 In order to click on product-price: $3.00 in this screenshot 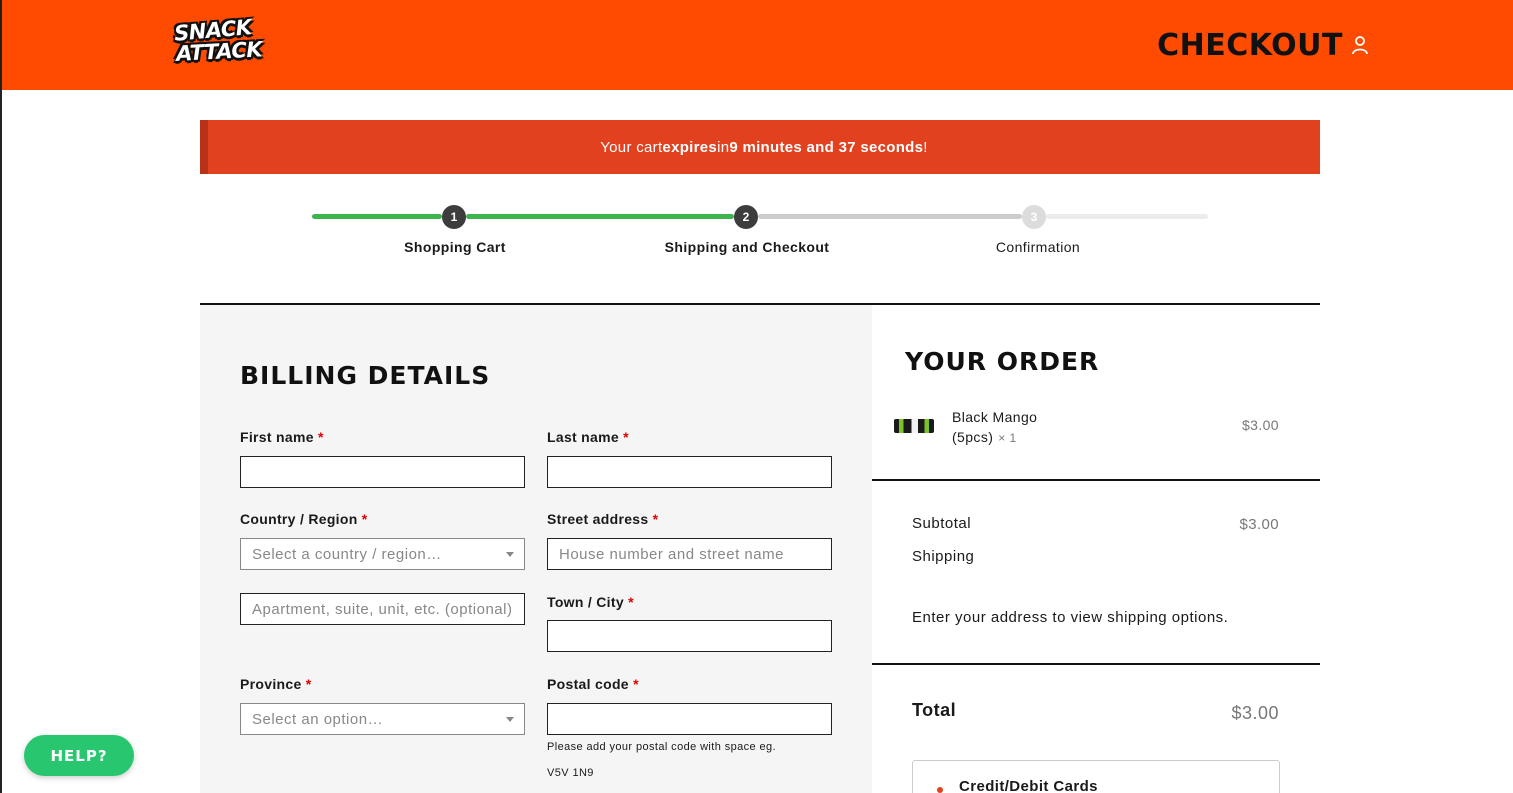, I will do `click(1260, 425)`.